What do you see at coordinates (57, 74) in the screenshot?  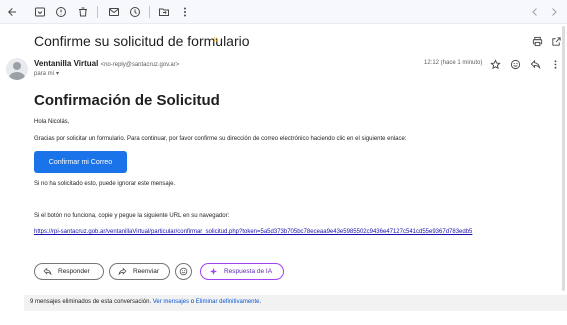 I see `chevron-down-icon: ▾` at bounding box center [57, 74].